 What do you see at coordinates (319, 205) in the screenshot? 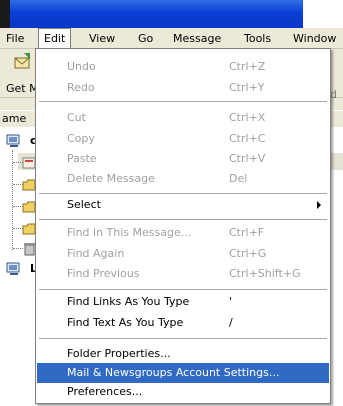
I see `submenu-arrow-icon` at bounding box center [319, 205].